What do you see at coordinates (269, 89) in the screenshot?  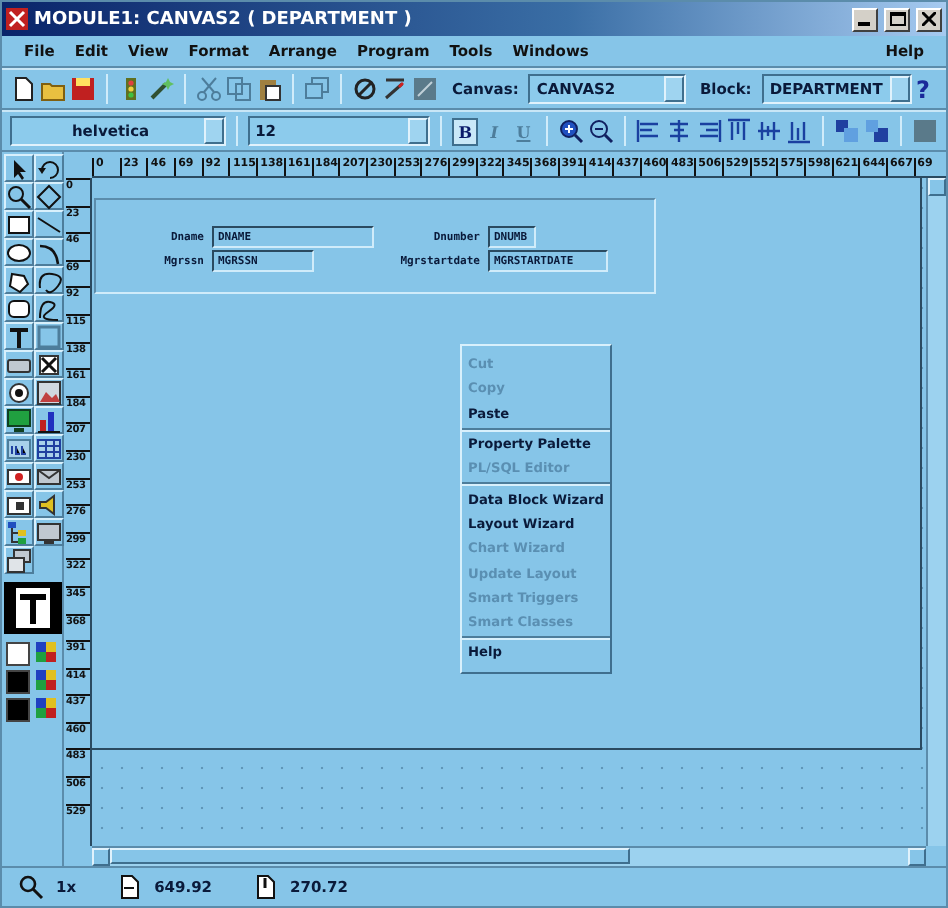 I see `paste-icon` at bounding box center [269, 89].